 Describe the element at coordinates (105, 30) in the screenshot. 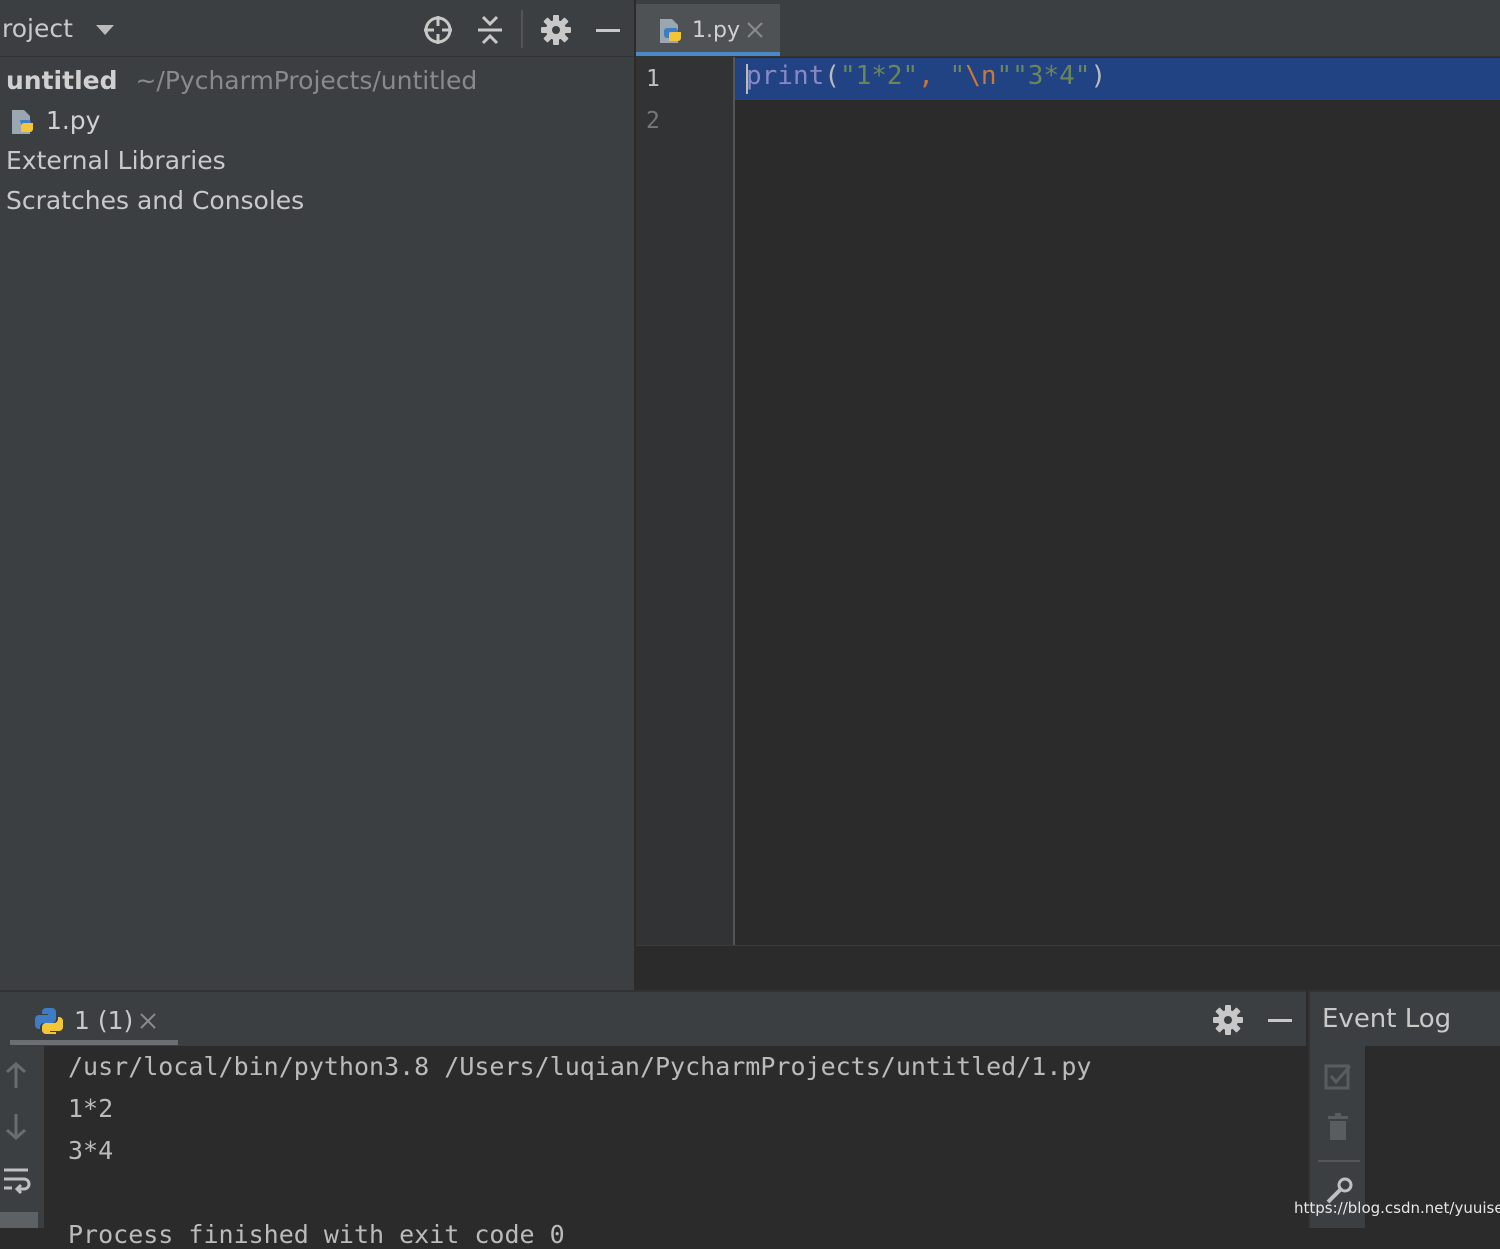

I see `chevron-down-icon` at that location.